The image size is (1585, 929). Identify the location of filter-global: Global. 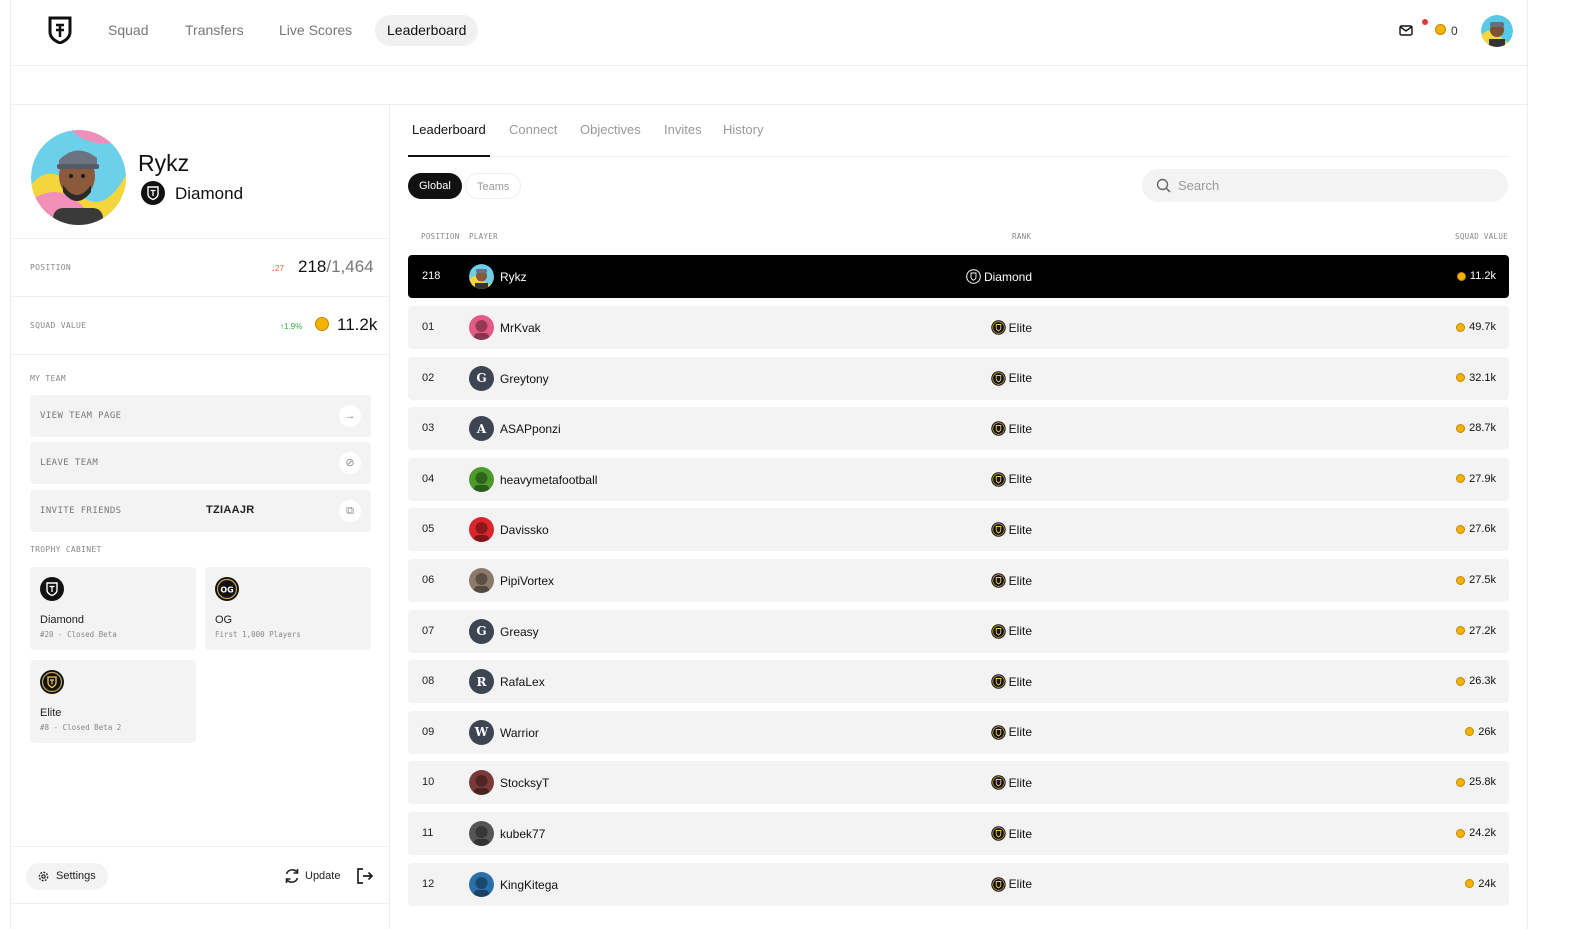
(435, 186).